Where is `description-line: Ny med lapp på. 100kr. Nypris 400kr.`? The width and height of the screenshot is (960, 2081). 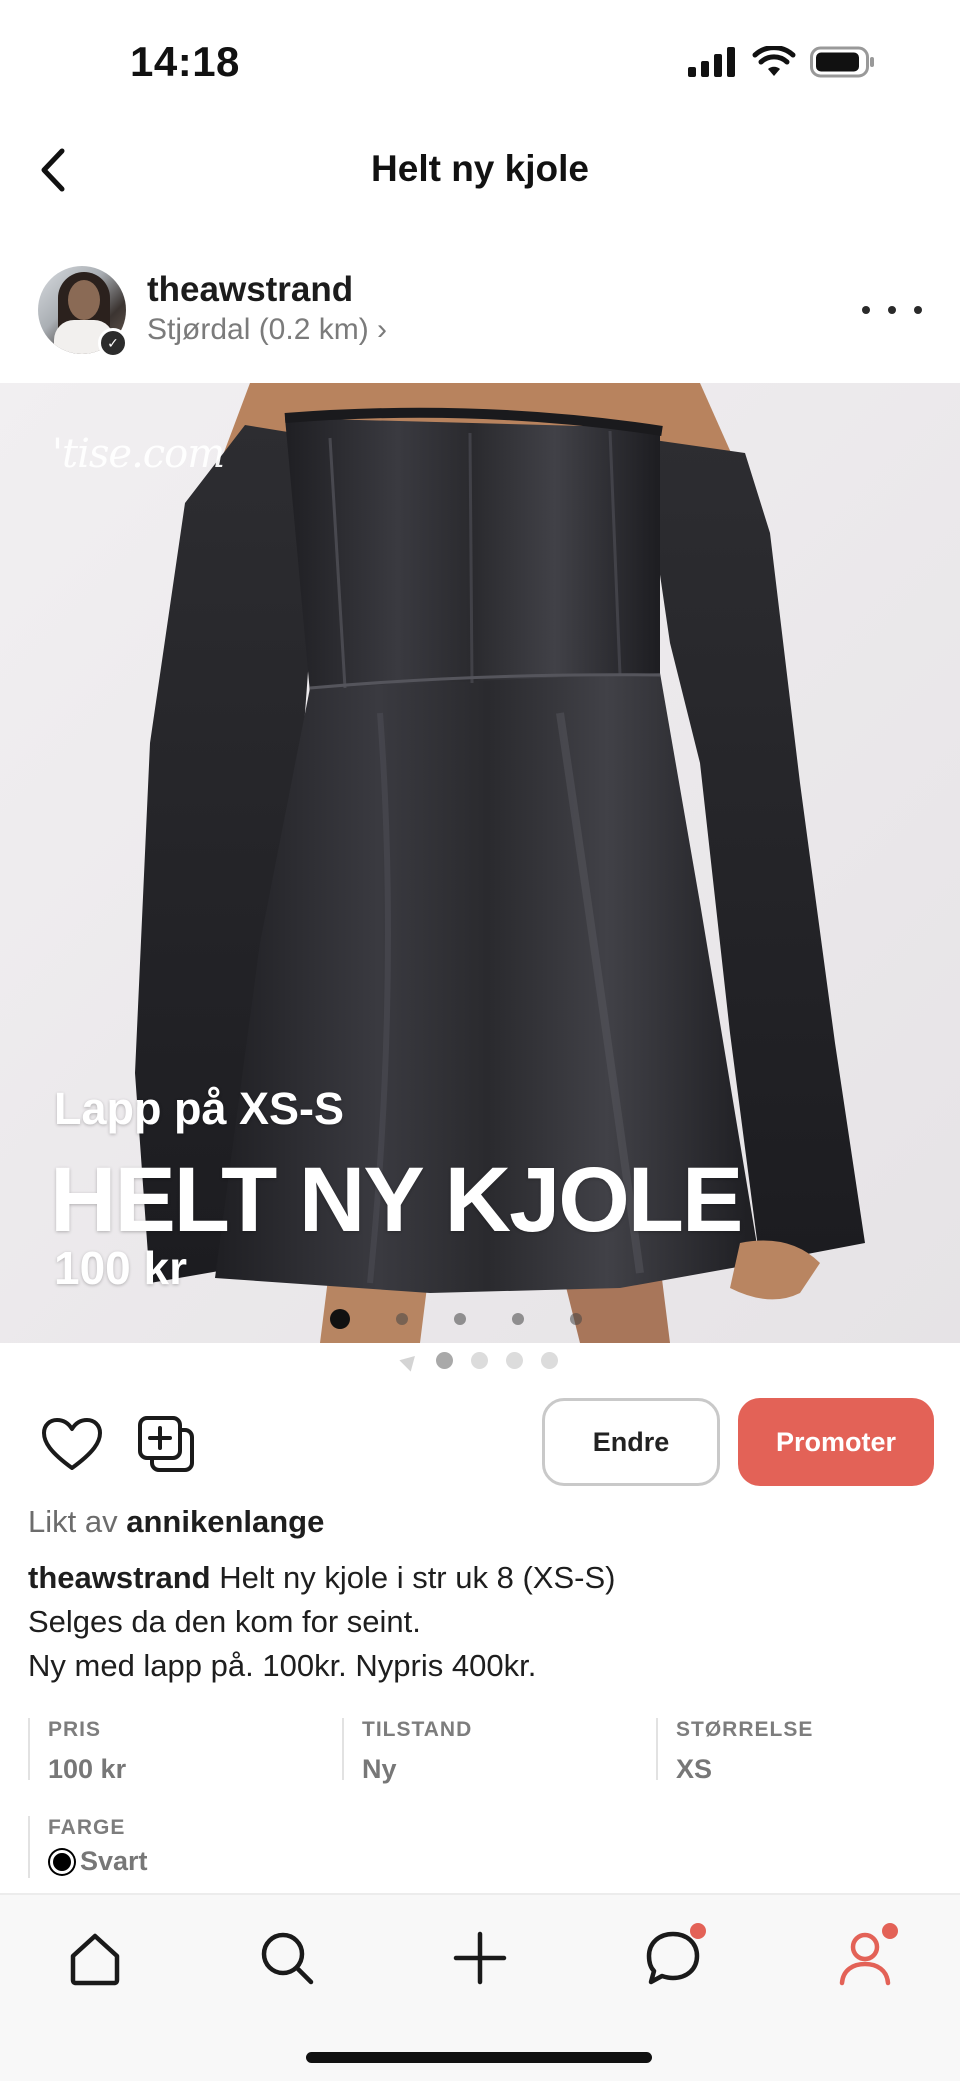
description-line: Ny med lapp på. 100kr. Nypris 400kr. is located at coordinates (282, 1665).